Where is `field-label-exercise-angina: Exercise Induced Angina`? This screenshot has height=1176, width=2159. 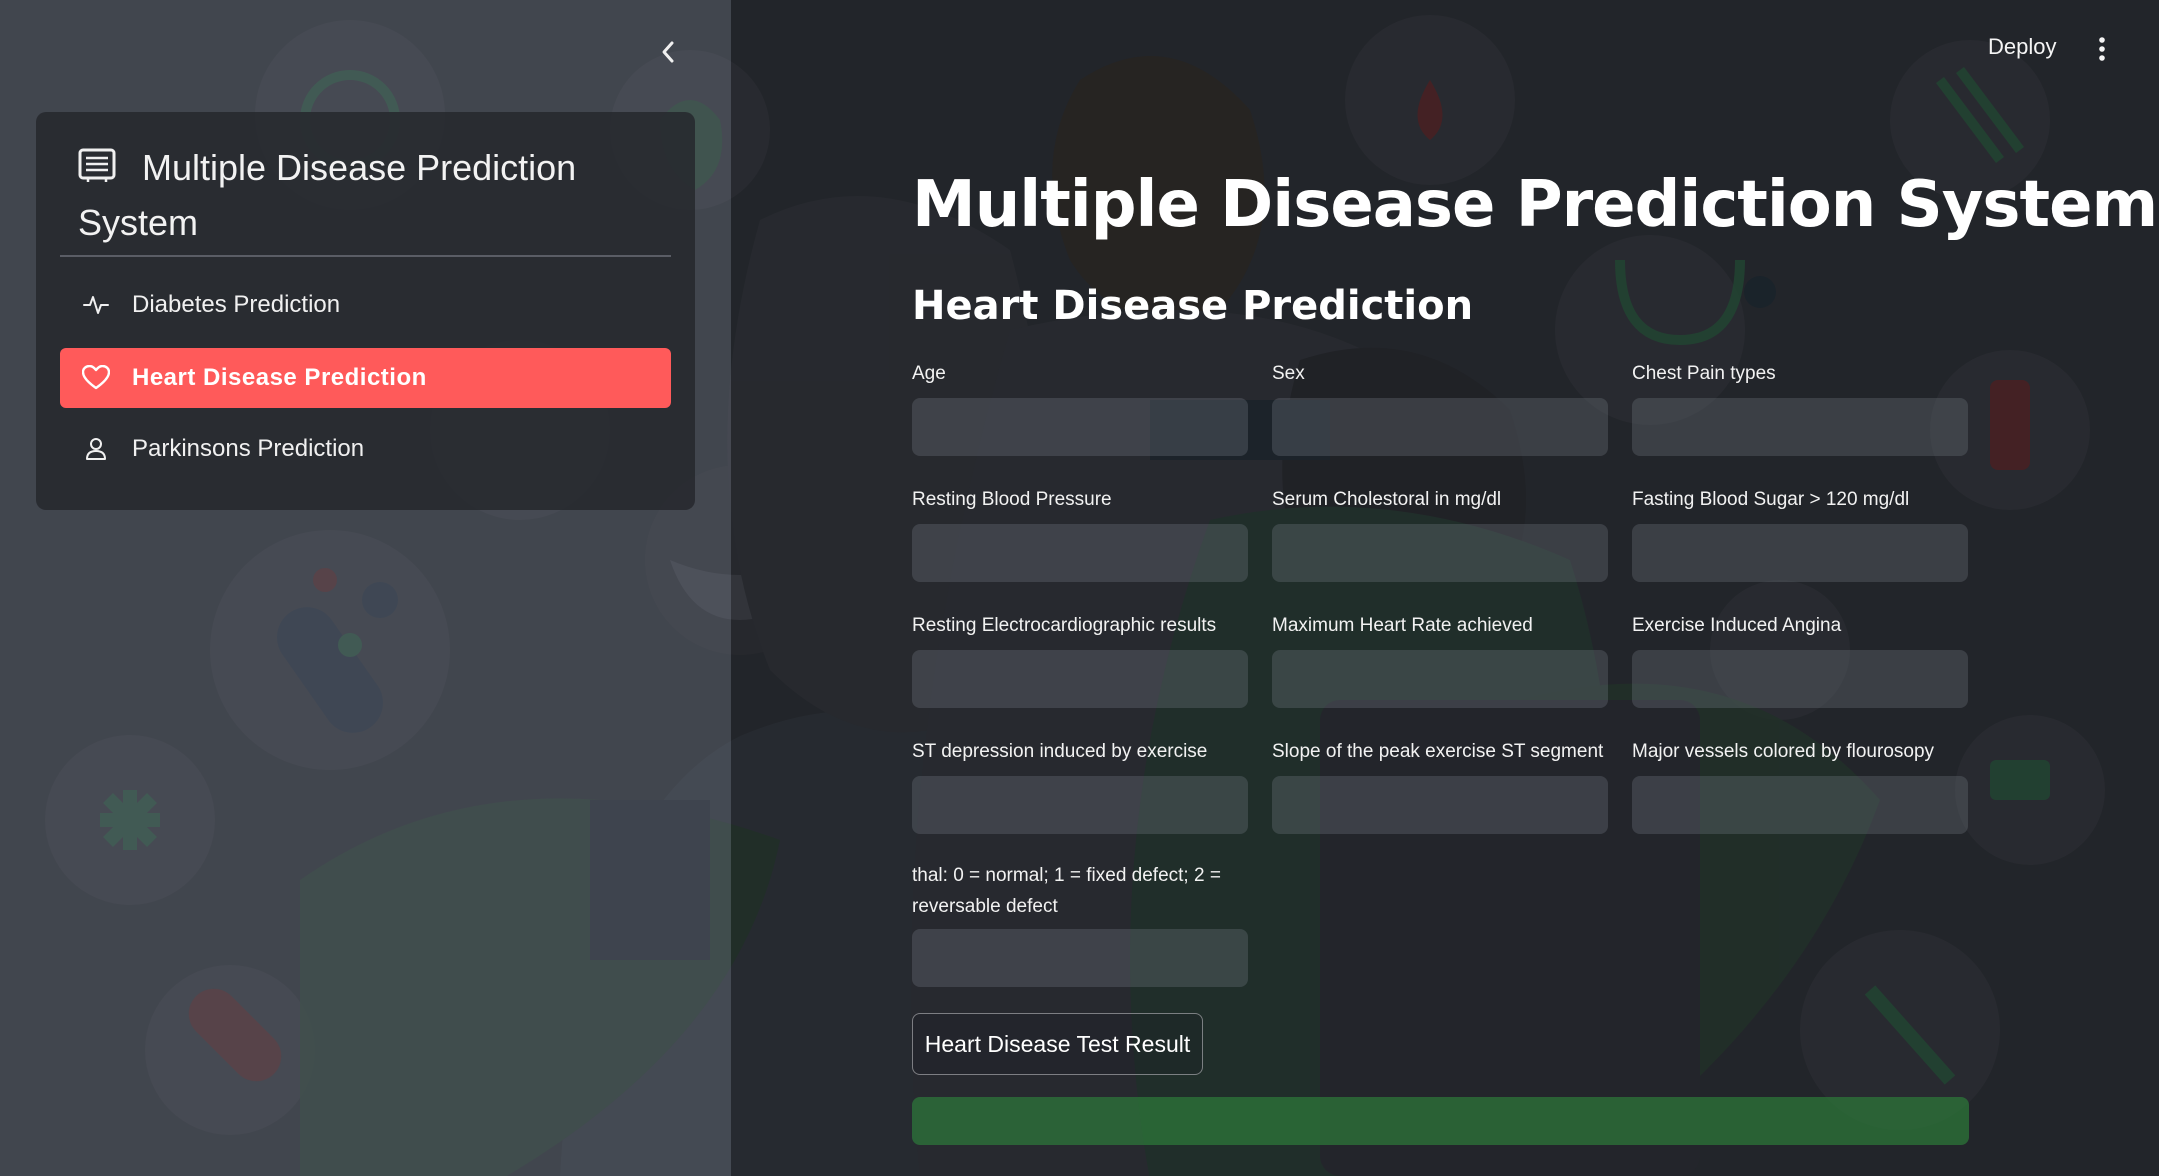 field-label-exercise-angina: Exercise Induced Angina is located at coordinates (1737, 625).